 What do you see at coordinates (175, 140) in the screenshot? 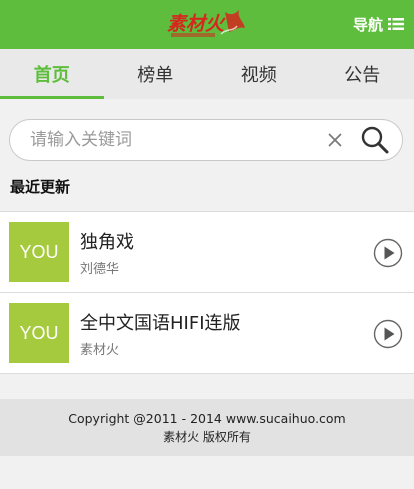
I see `search-input` at bounding box center [175, 140].